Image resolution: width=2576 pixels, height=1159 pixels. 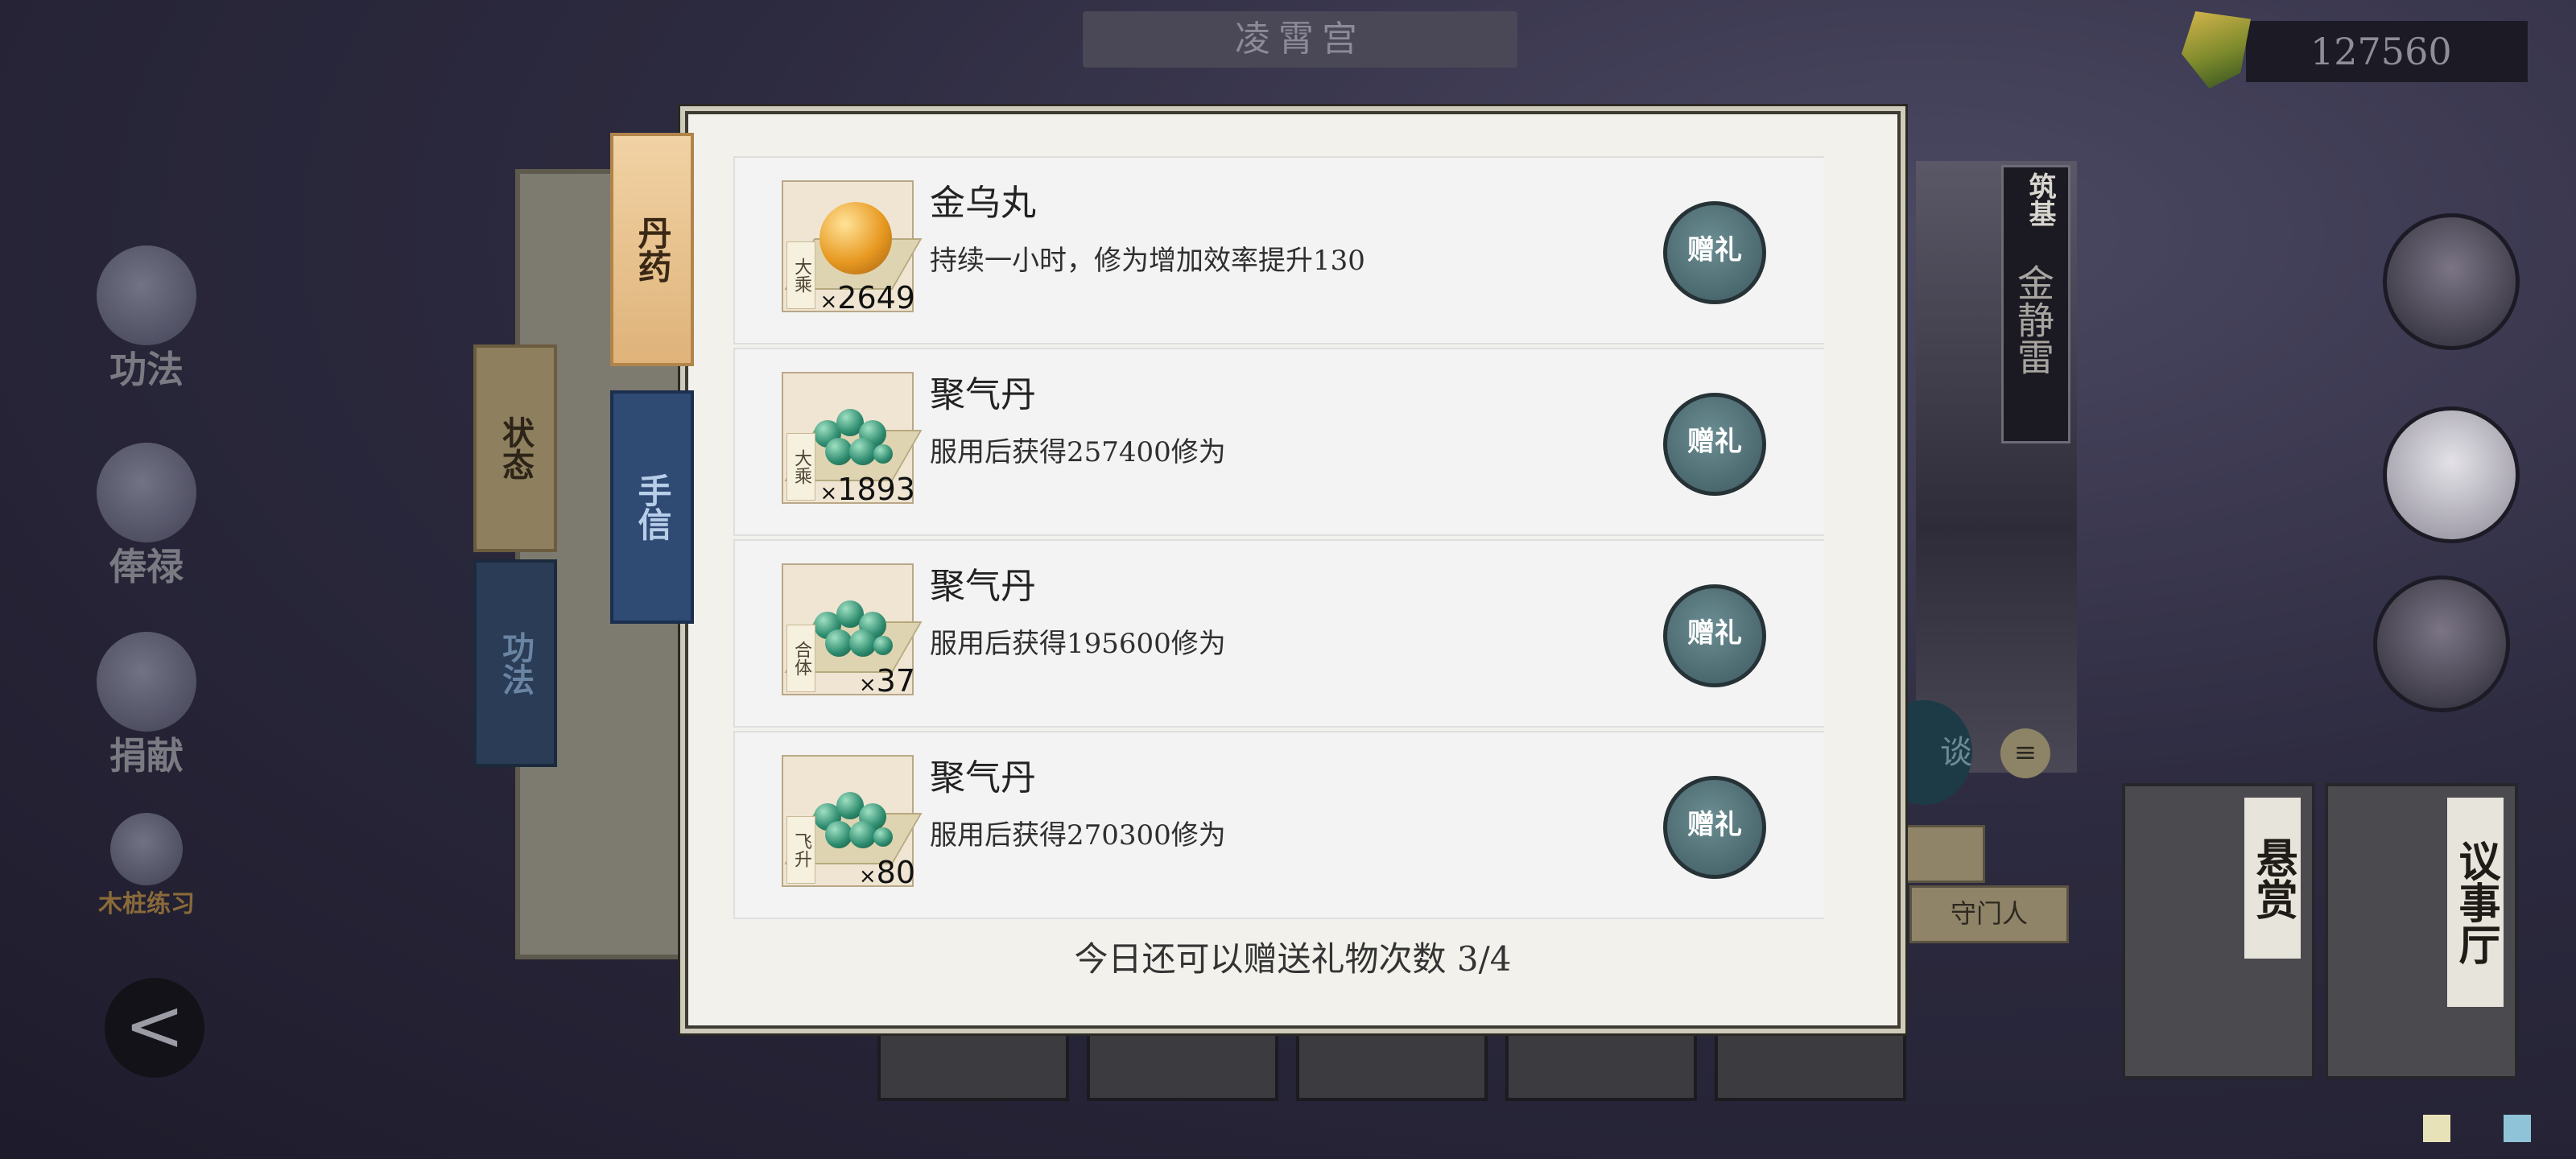 I want to click on pouch-icon, so click(x=146, y=682).